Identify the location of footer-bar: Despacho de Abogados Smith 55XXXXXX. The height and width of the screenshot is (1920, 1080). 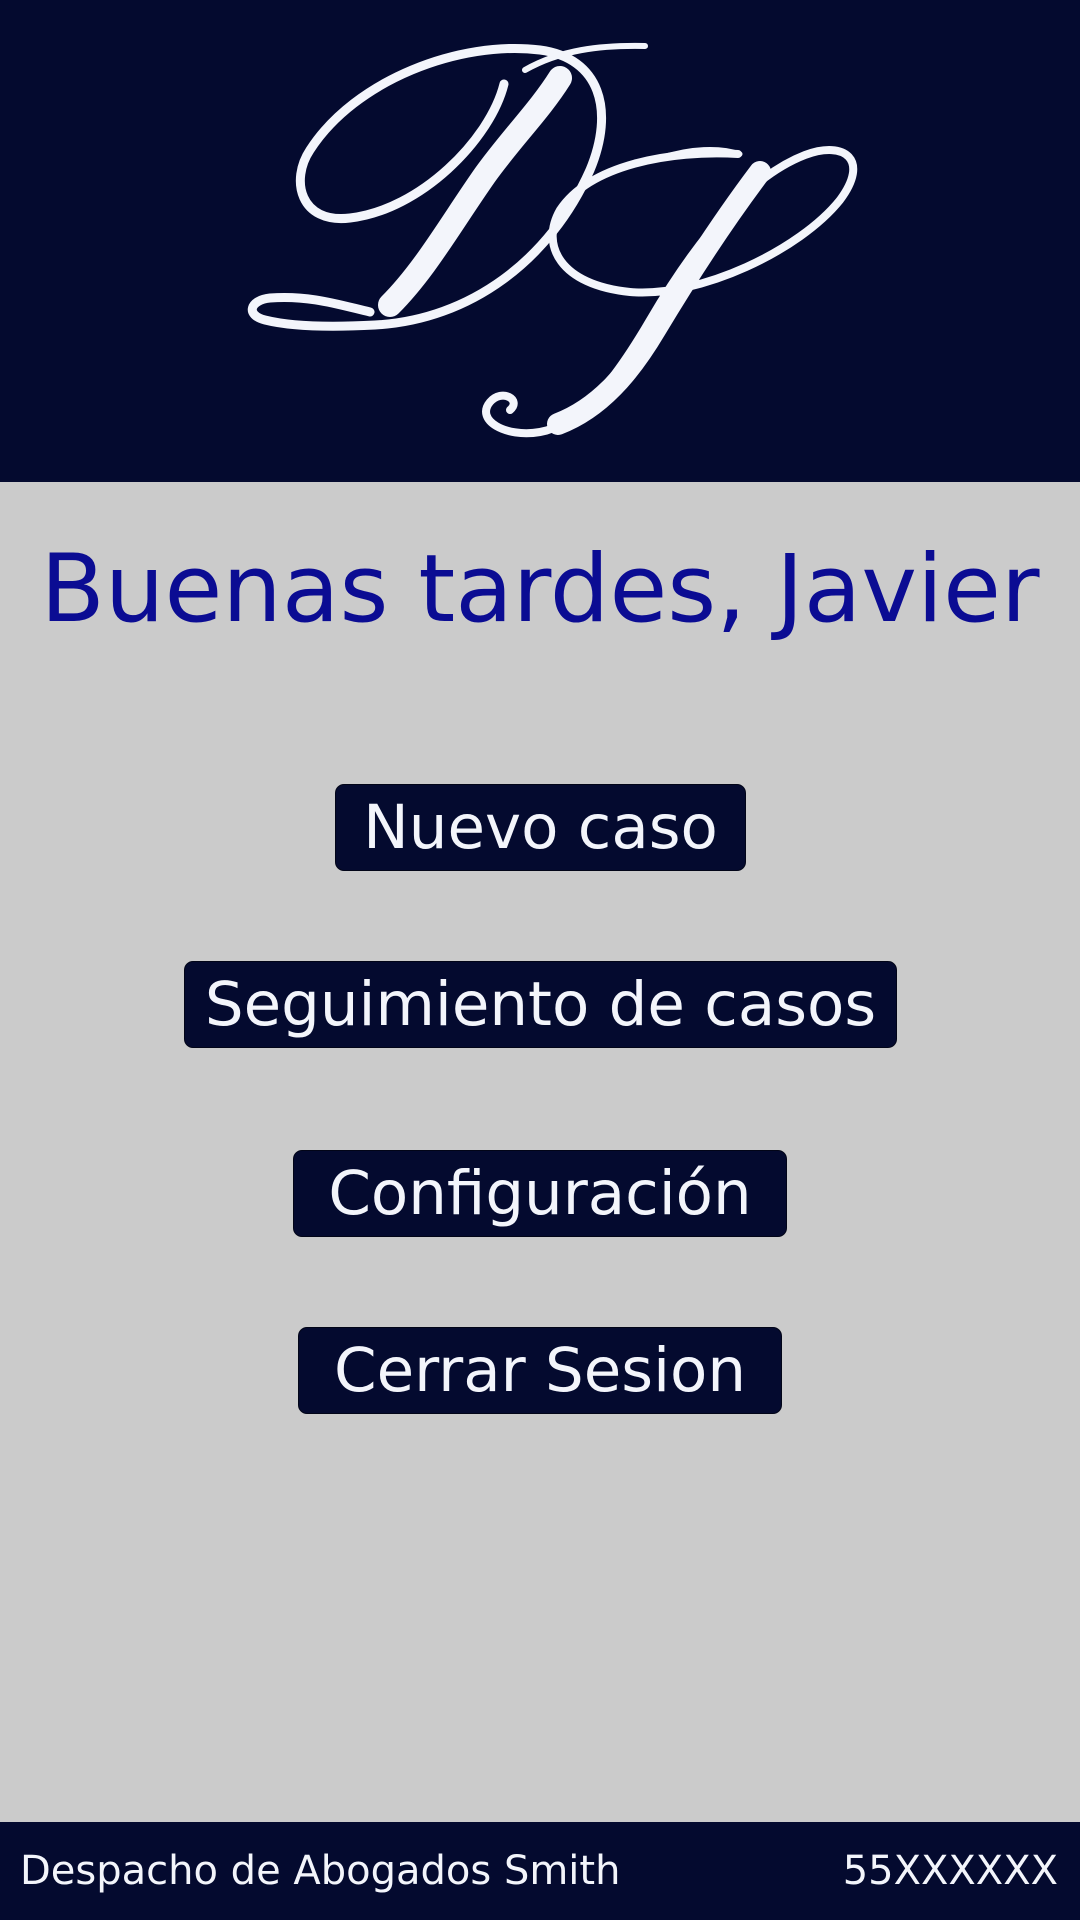
(540, 1871).